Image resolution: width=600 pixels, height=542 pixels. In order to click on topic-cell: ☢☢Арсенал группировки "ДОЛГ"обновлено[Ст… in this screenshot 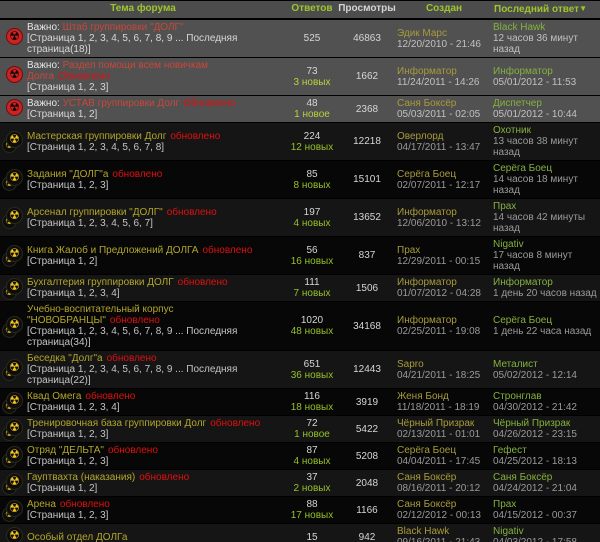, I will do `click(143, 218)`.